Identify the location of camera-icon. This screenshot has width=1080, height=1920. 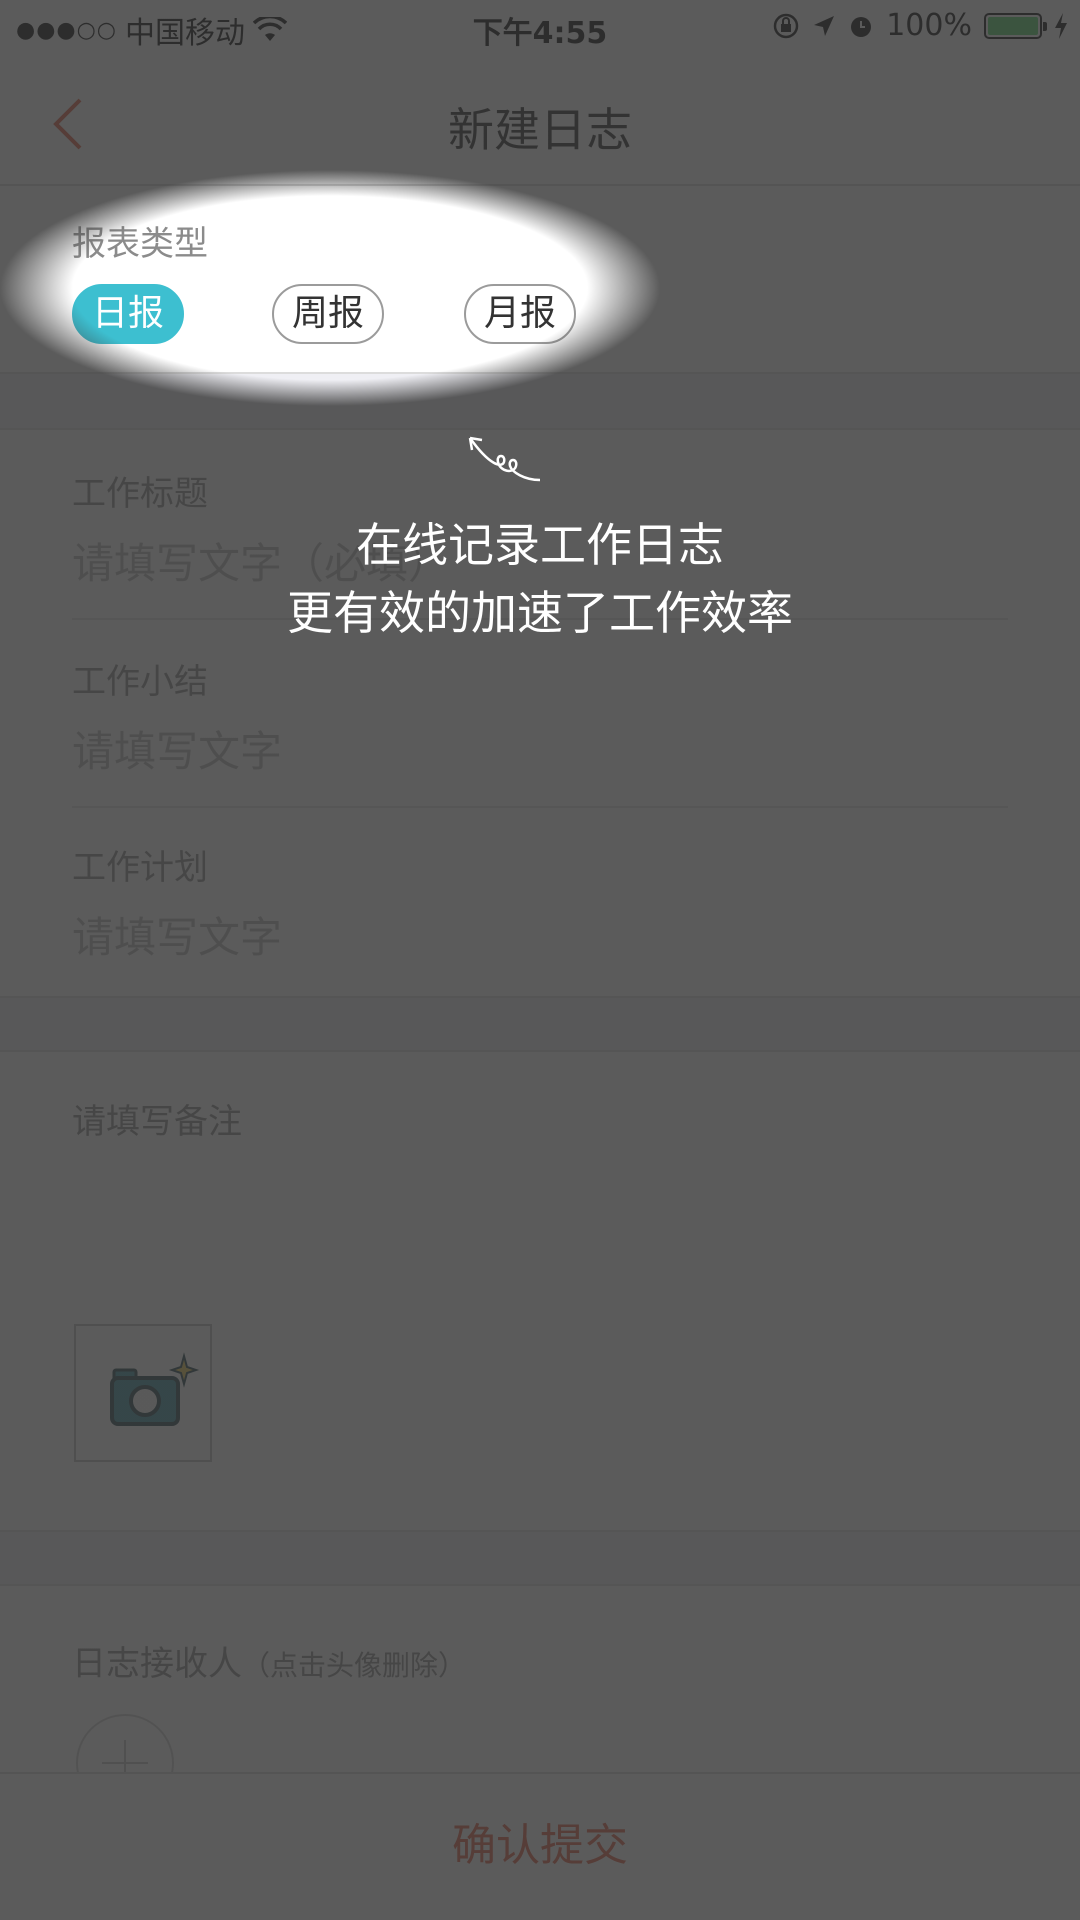
(155, 1389).